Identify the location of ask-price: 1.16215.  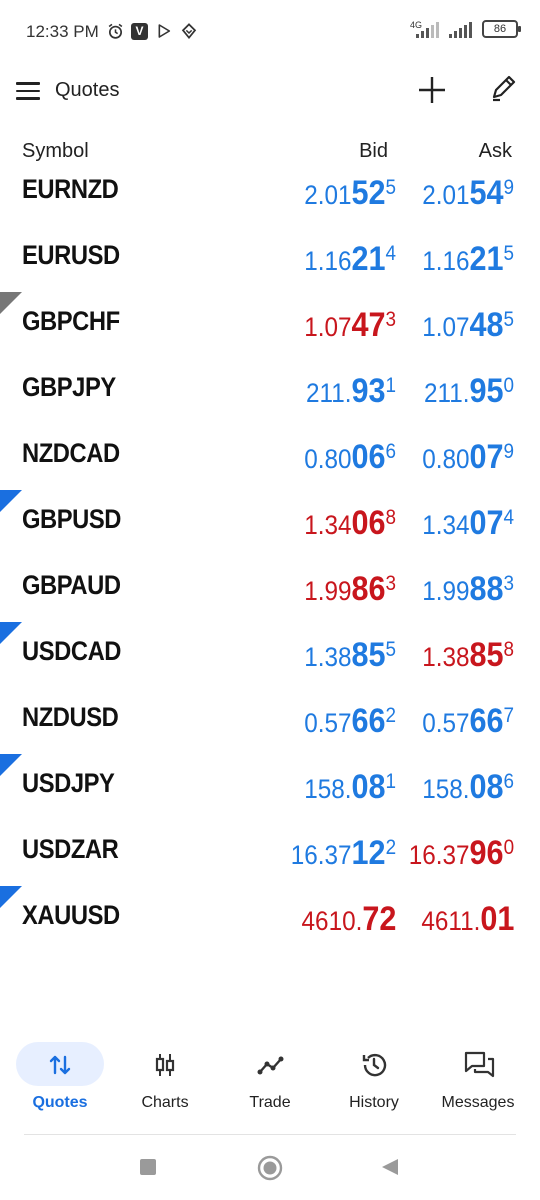
(468, 259).